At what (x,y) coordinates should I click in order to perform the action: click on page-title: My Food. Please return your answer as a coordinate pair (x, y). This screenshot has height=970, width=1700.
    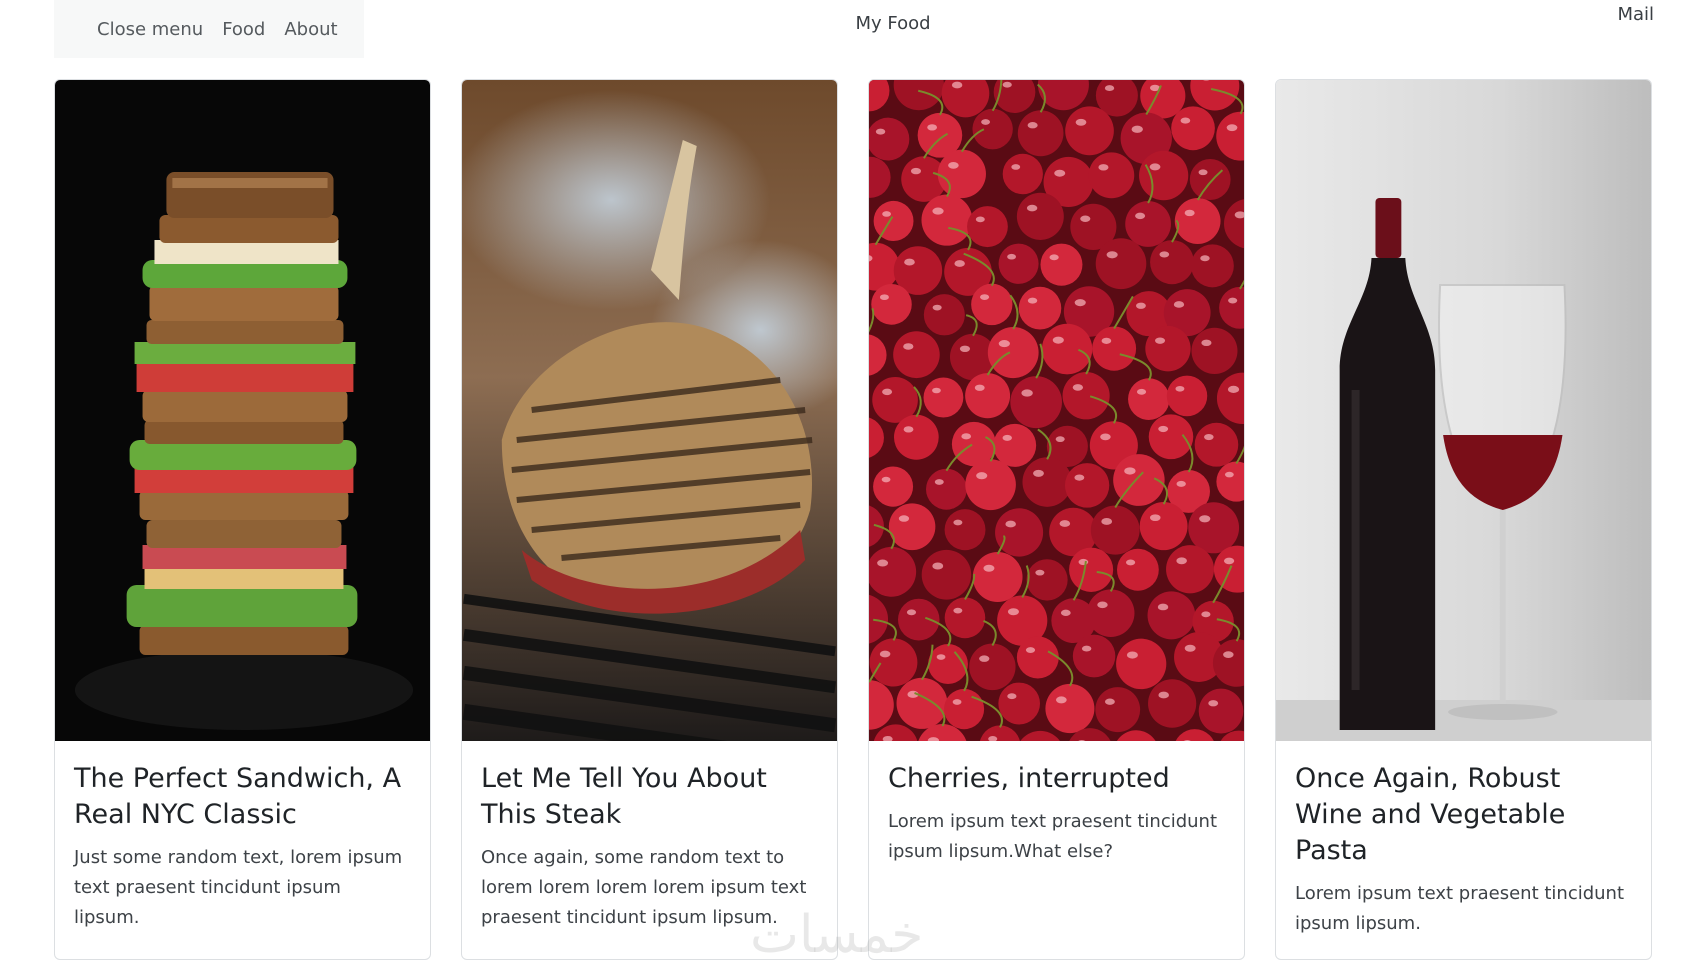
    Looking at the image, I should click on (893, 23).